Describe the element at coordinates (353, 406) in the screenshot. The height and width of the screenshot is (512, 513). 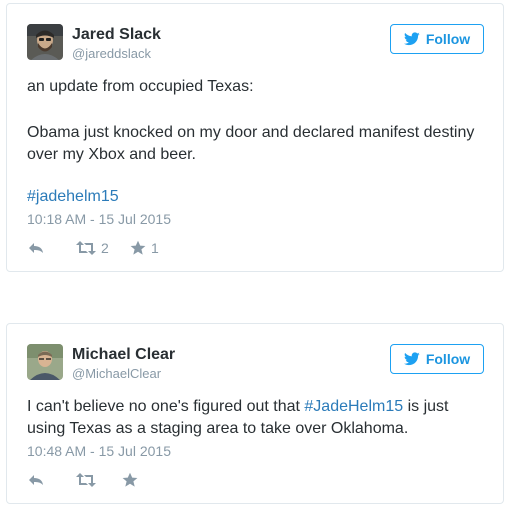
I see `hashtag-link: #JadeHelm15` at that location.